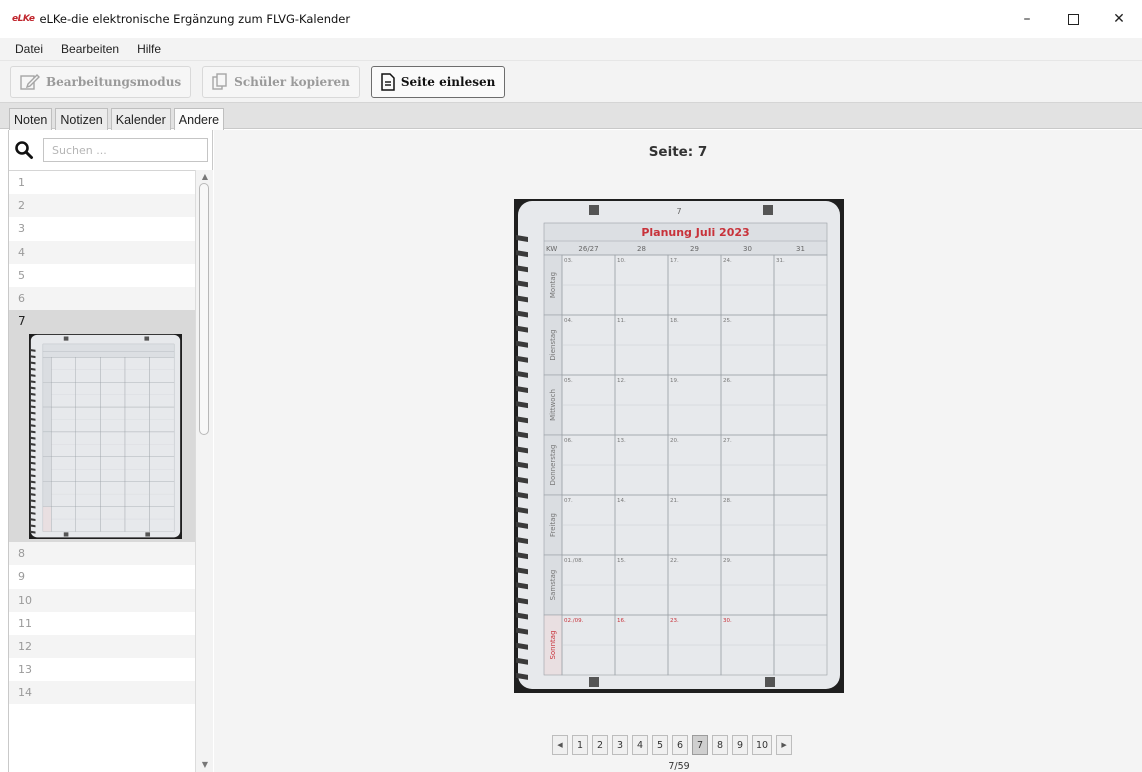 This screenshot has height=772, width=1142. I want to click on scan-date-label: 05., so click(568, 381).